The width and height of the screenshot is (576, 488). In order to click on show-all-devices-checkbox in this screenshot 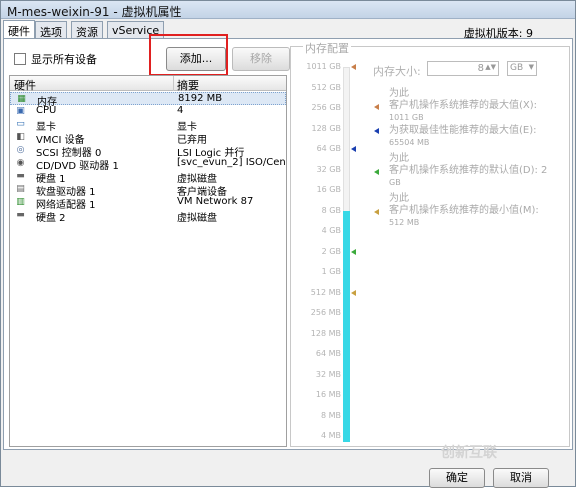, I will do `click(20, 59)`.